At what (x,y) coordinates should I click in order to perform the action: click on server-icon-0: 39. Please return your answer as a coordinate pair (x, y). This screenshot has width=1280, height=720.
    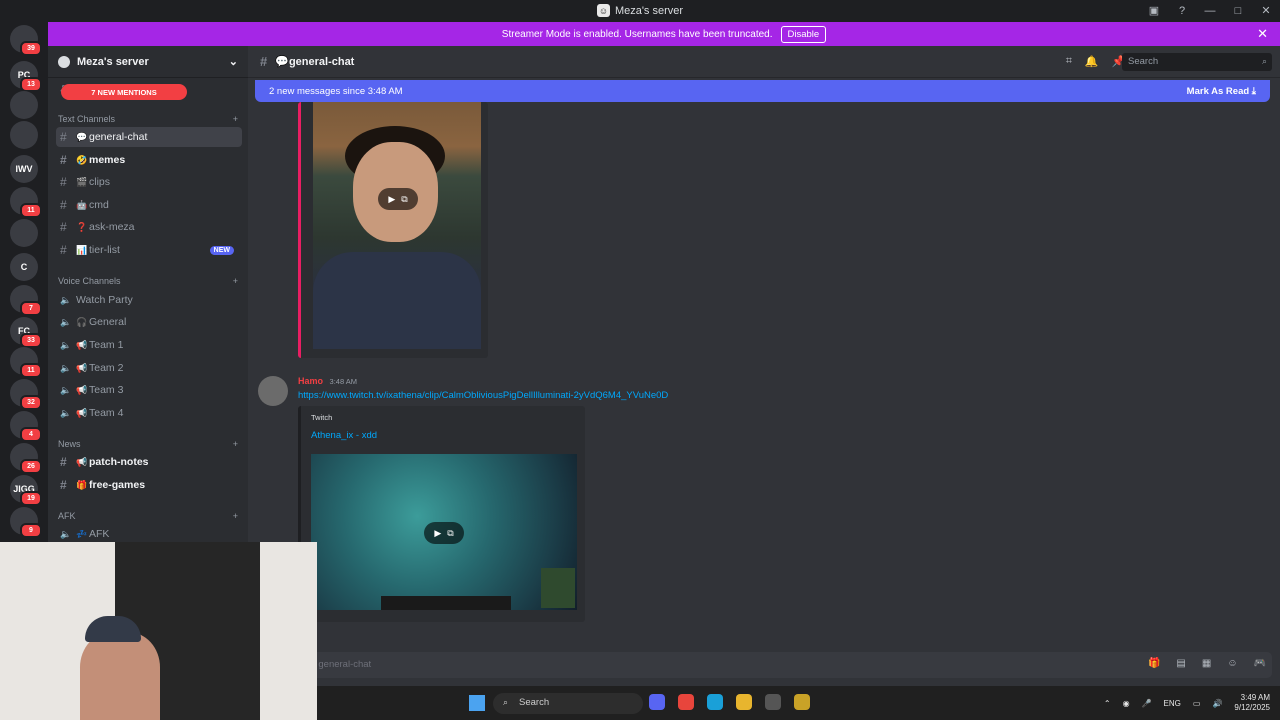
    Looking at the image, I should click on (26, 40).